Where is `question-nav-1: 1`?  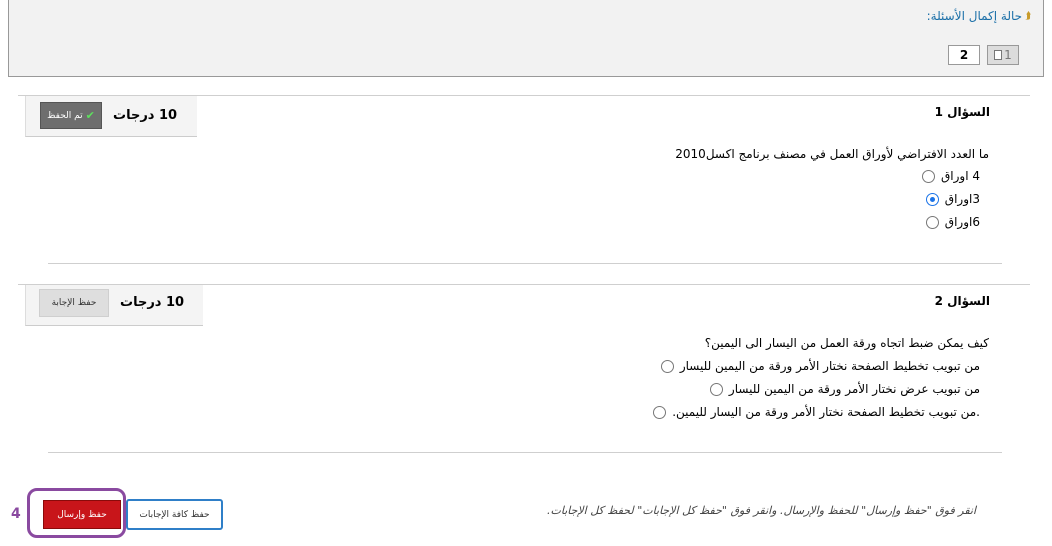 question-nav-1: 1 is located at coordinates (1003, 55).